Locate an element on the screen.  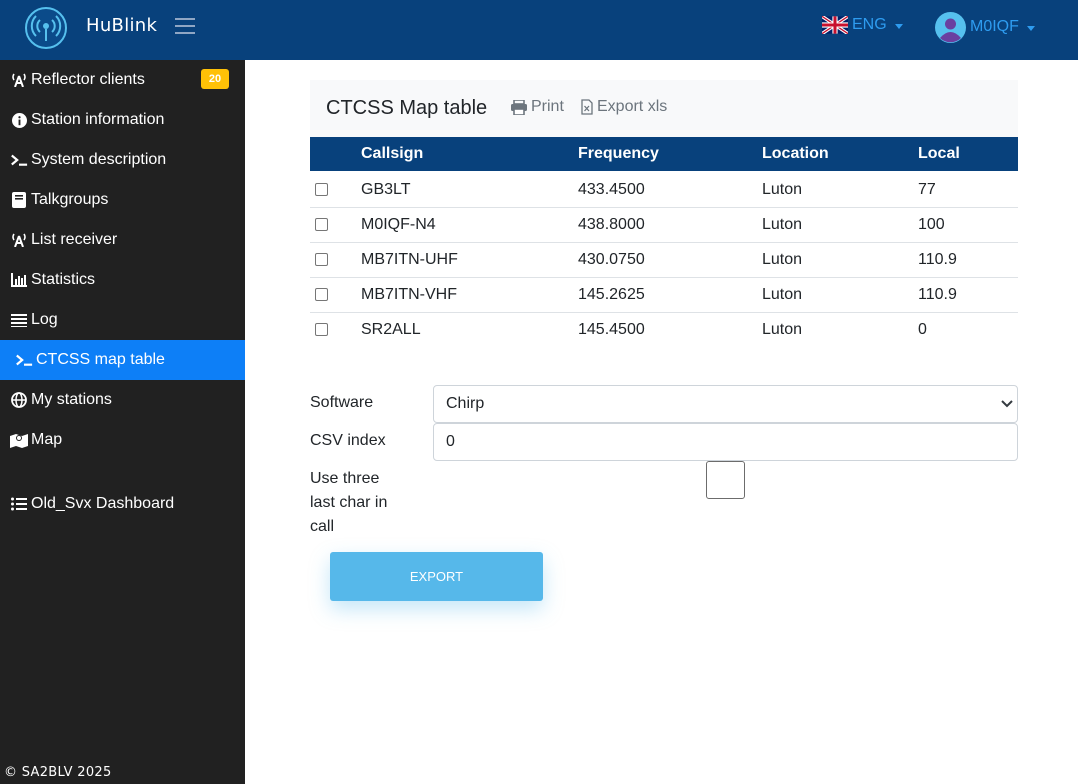
sidebar-item-old-svx-dashboard: Old_Svx Dashboard is located at coordinates (122, 504).